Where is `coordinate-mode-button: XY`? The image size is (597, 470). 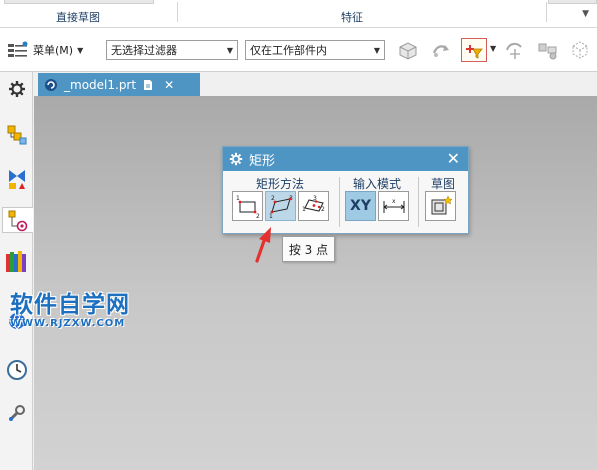
coordinate-mode-button: XY is located at coordinates (360, 206).